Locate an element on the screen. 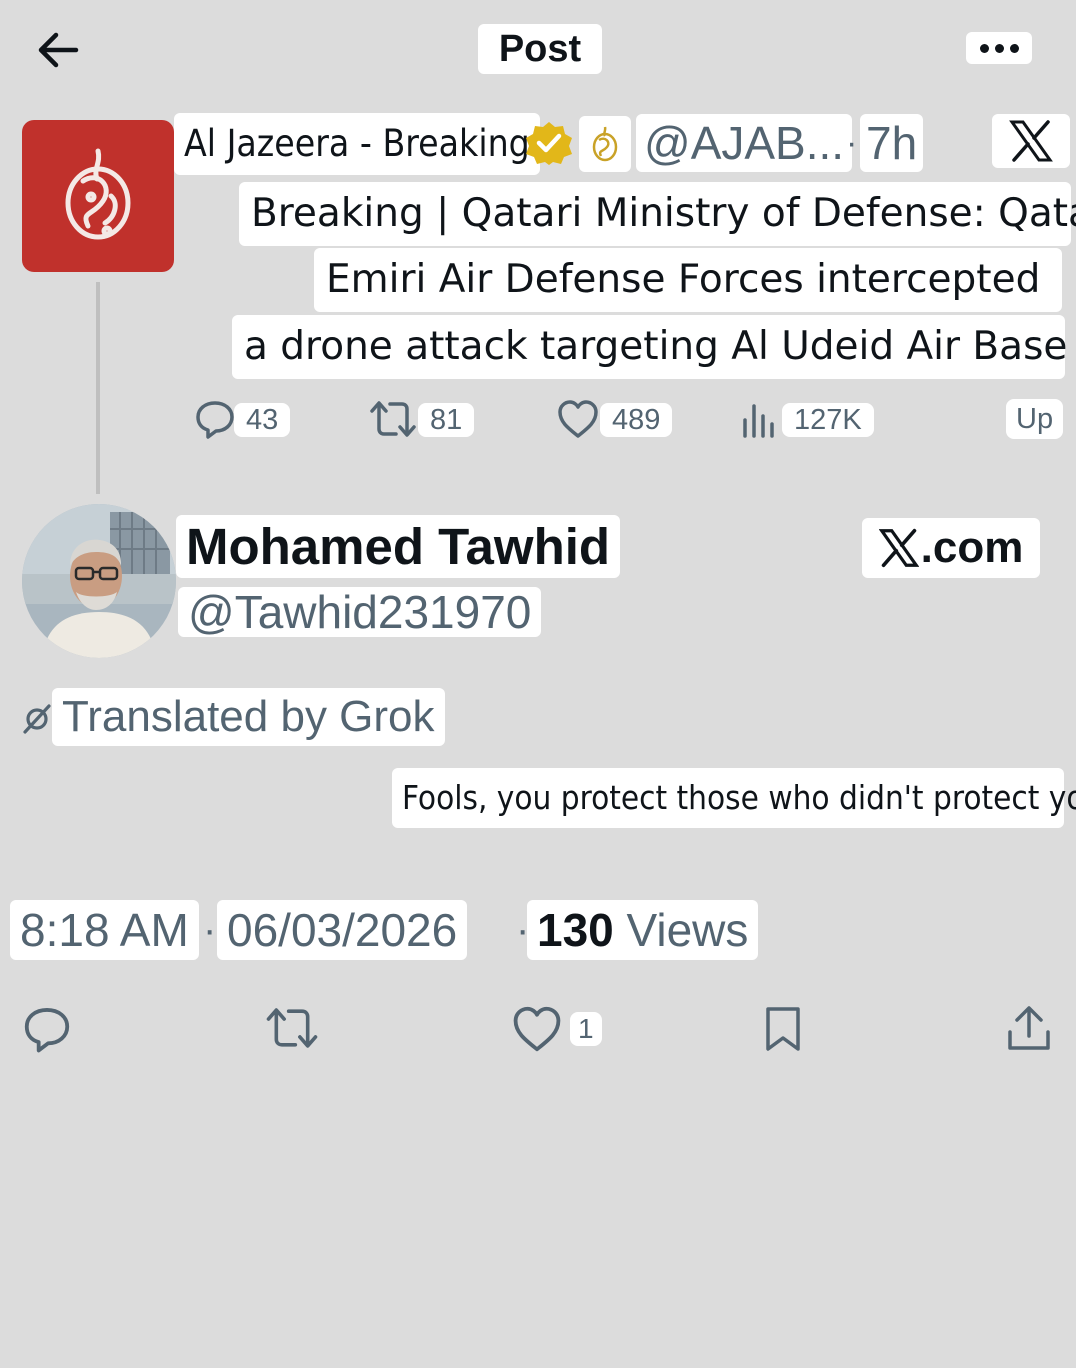 The width and height of the screenshot is (1076, 1368). quoted-views-button is located at coordinates (759, 419).